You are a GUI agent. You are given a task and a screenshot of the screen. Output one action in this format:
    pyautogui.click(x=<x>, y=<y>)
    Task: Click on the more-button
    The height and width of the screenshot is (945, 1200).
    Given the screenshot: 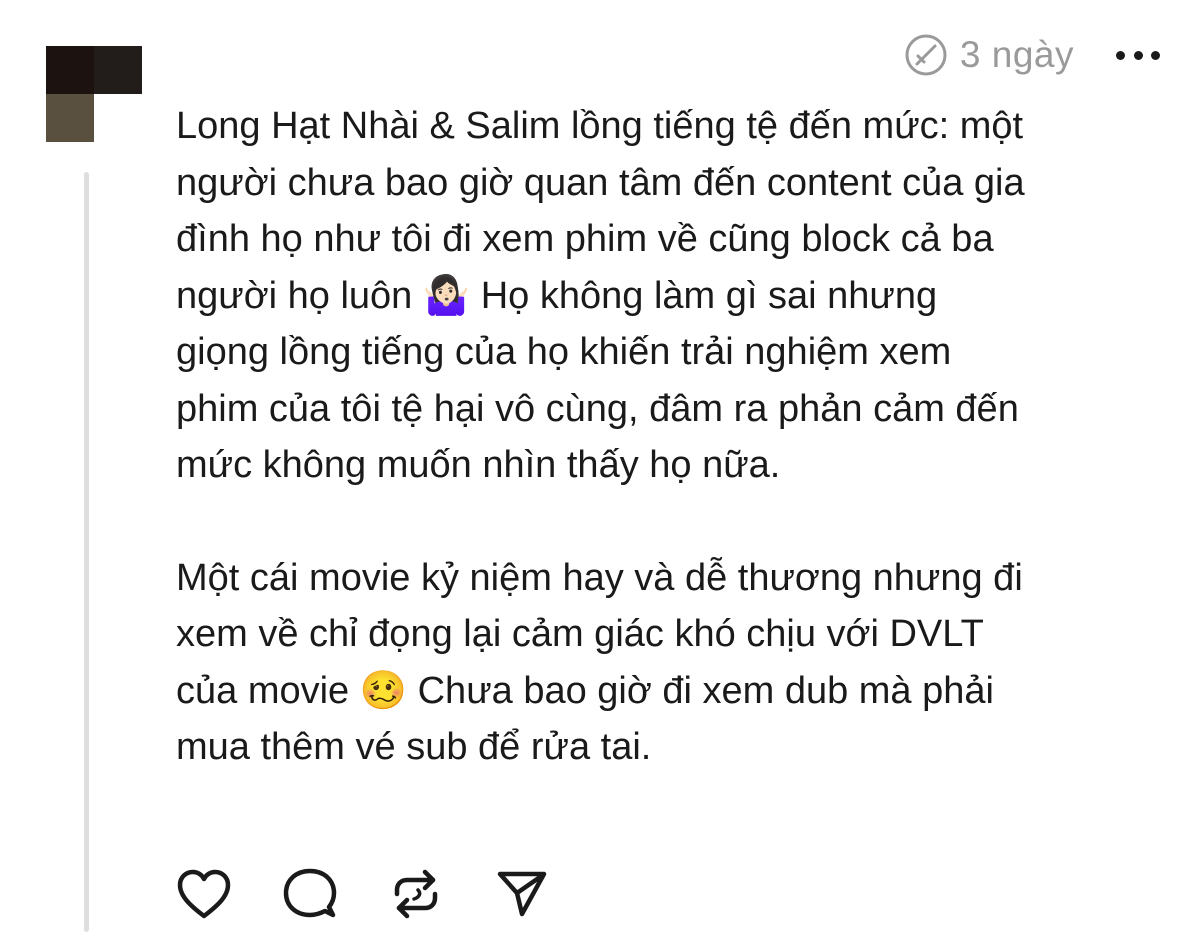 What is the action you would take?
    pyautogui.click(x=1138, y=55)
    